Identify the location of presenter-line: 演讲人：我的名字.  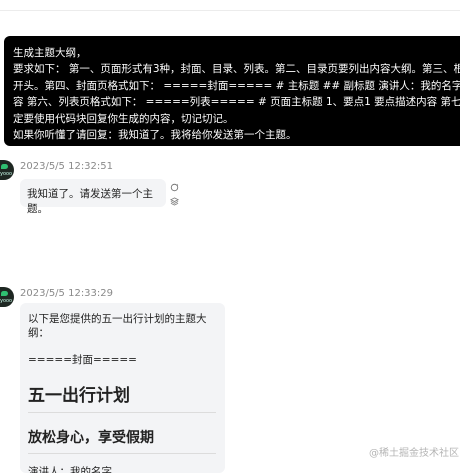
(70, 469).